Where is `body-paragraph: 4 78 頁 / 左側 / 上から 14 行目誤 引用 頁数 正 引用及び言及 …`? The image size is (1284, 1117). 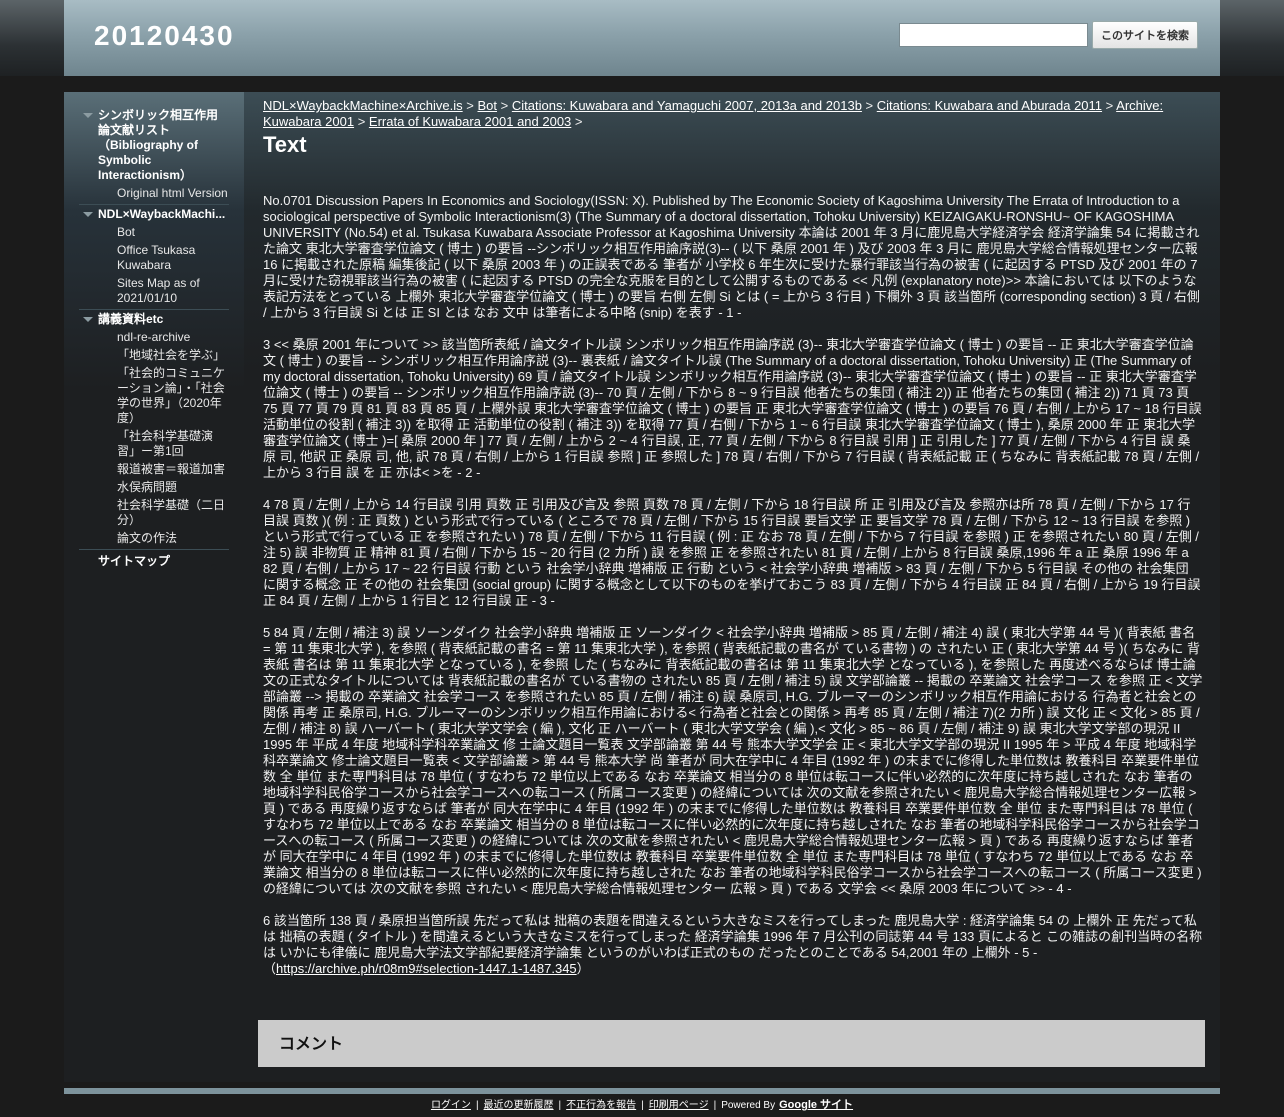 body-paragraph: 4 78 頁 / 左側 / 上から 14 行目誤 引用 頁数 正 引用及び言及 … is located at coordinates (732, 552).